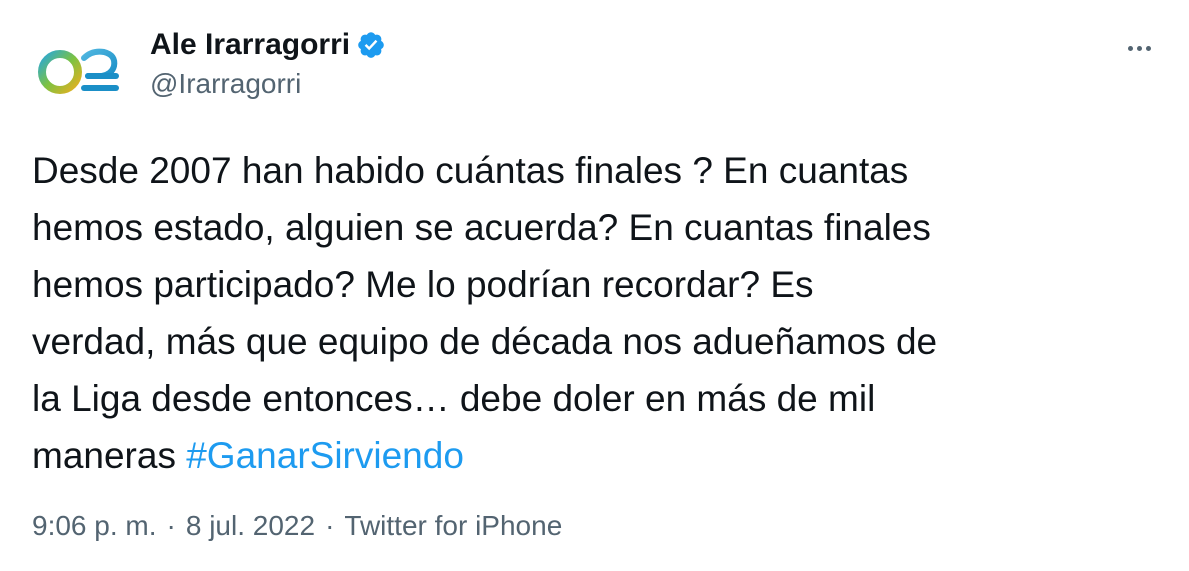  I want to click on avatar, so click(80, 70).